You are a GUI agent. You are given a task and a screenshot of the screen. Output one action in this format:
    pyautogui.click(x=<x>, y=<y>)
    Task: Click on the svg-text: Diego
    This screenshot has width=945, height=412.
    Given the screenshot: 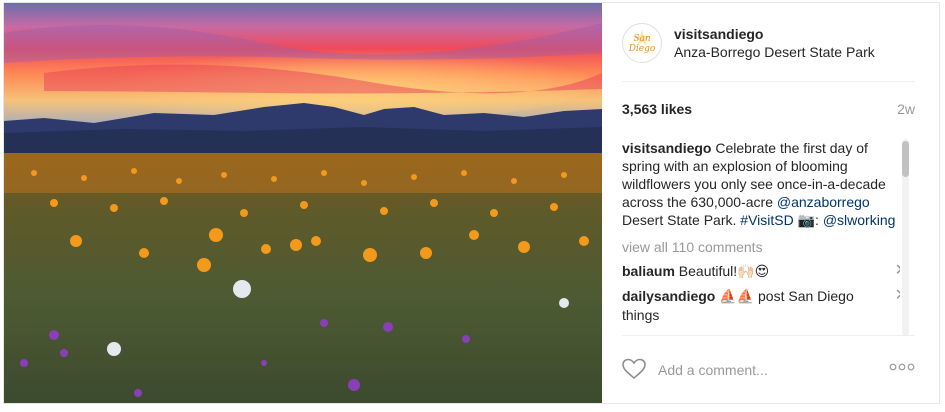 What is the action you would take?
    pyautogui.click(x=642, y=49)
    